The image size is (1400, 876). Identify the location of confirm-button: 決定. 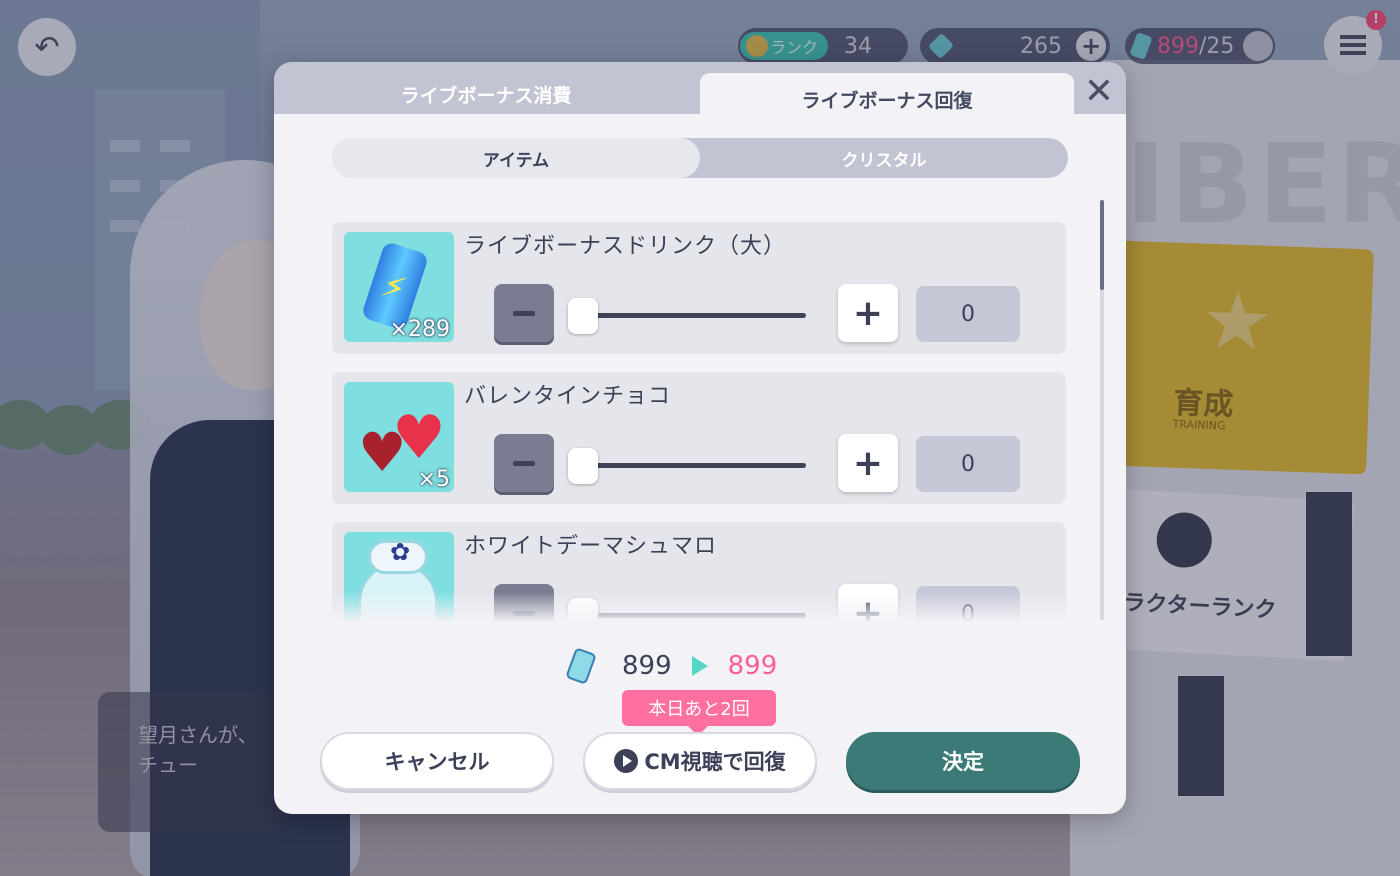
(963, 761).